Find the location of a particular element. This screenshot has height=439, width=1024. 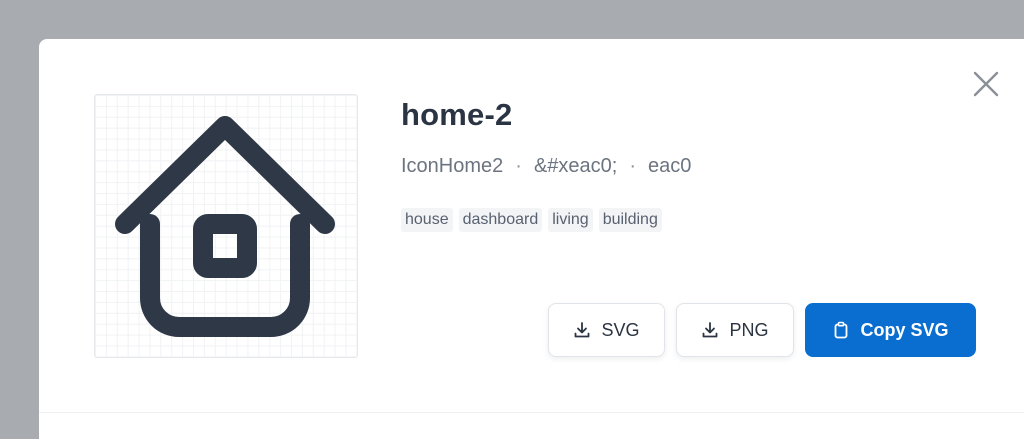

home-icon is located at coordinates (225, 226).